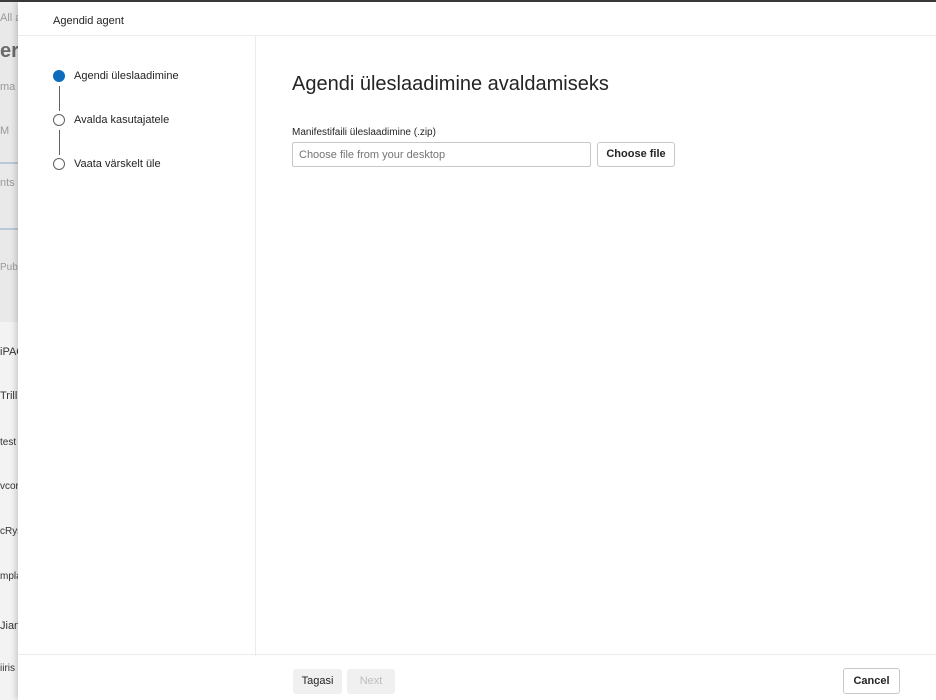 Image resolution: width=936 pixels, height=700 pixels. Describe the element at coordinates (117, 164) in the screenshot. I see `step-label: Vaata värskelt üle` at that location.